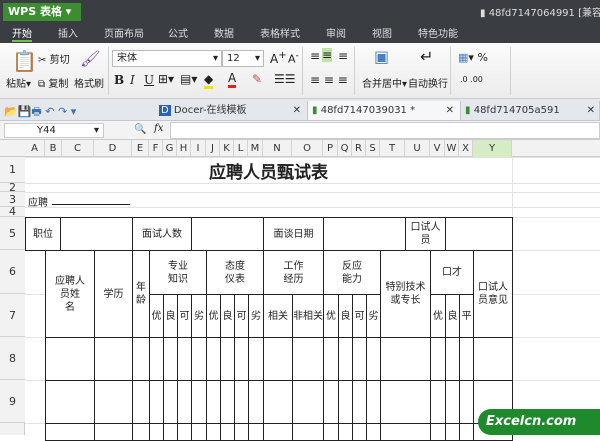 The width and height of the screenshot is (600, 441). I want to click on column-header-G: G, so click(170, 148).